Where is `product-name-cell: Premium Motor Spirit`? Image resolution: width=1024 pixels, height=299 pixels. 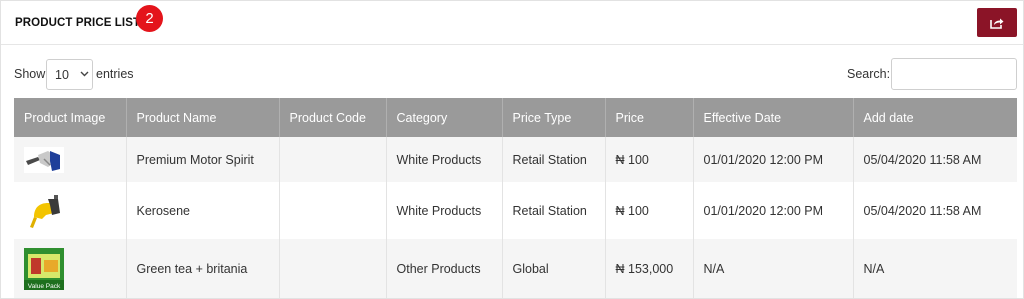 product-name-cell: Premium Motor Spirit is located at coordinates (203, 159).